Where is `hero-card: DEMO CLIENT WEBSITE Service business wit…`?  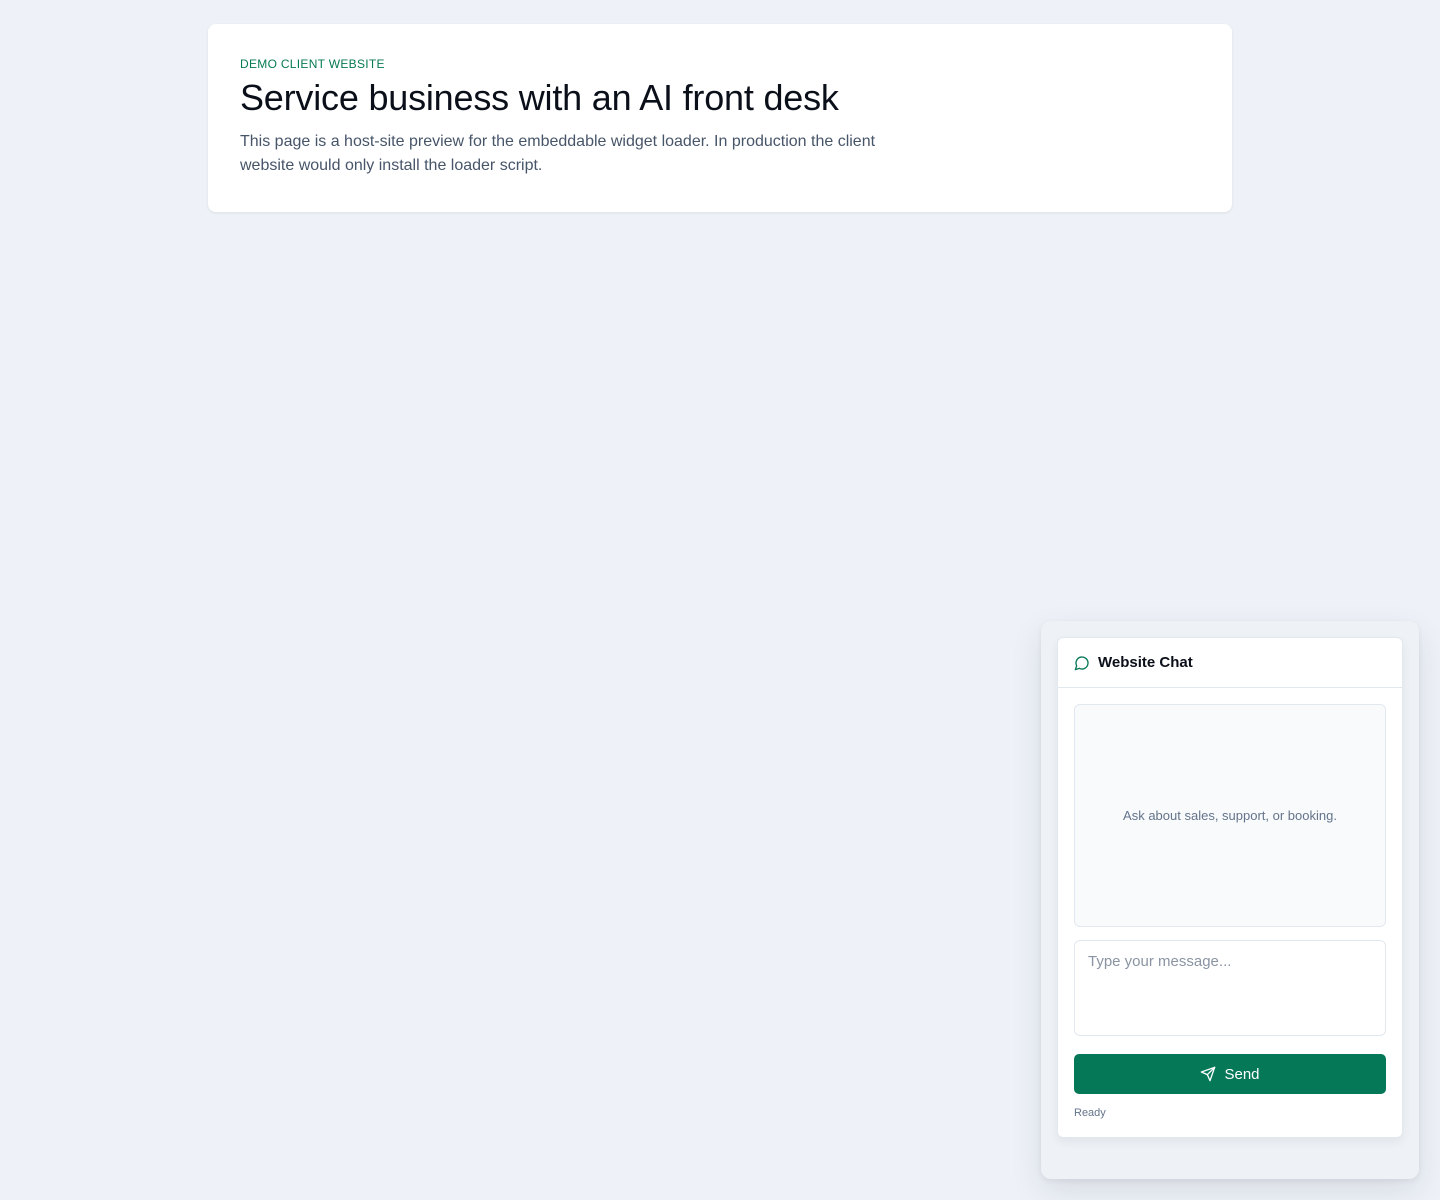 hero-card: DEMO CLIENT WEBSITE Service business wit… is located at coordinates (720, 118).